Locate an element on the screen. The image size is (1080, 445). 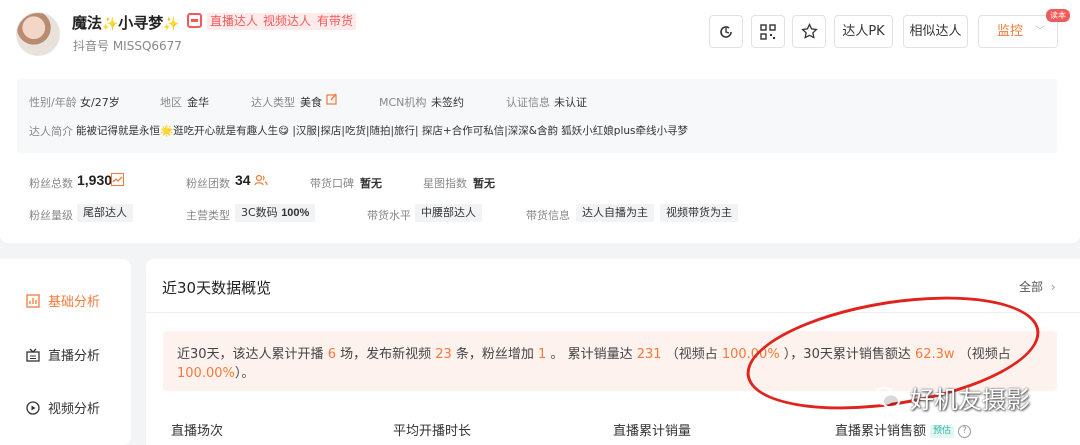
star-icon is located at coordinates (809, 31).